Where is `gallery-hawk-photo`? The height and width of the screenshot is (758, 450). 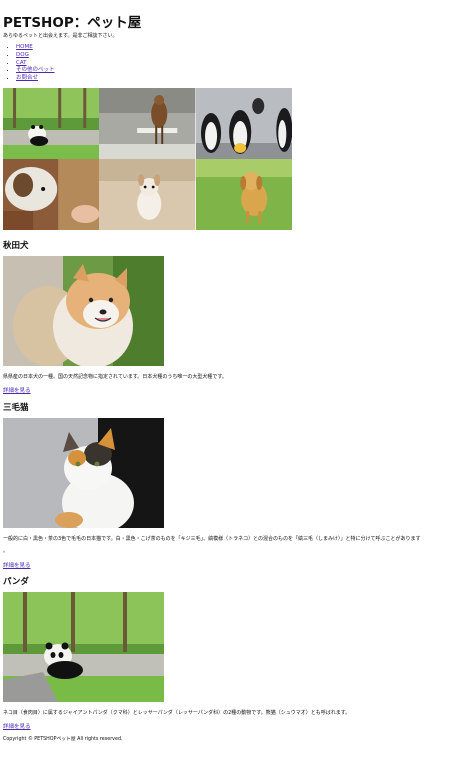 gallery-hawk-photo is located at coordinates (147, 123).